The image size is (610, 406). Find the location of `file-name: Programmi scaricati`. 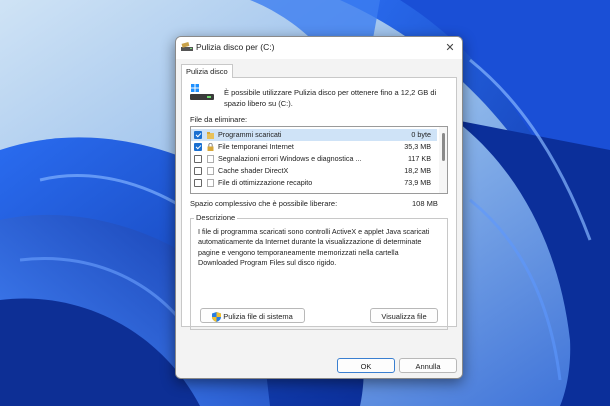

file-name: Programmi scaricati is located at coordinates (250, 134).